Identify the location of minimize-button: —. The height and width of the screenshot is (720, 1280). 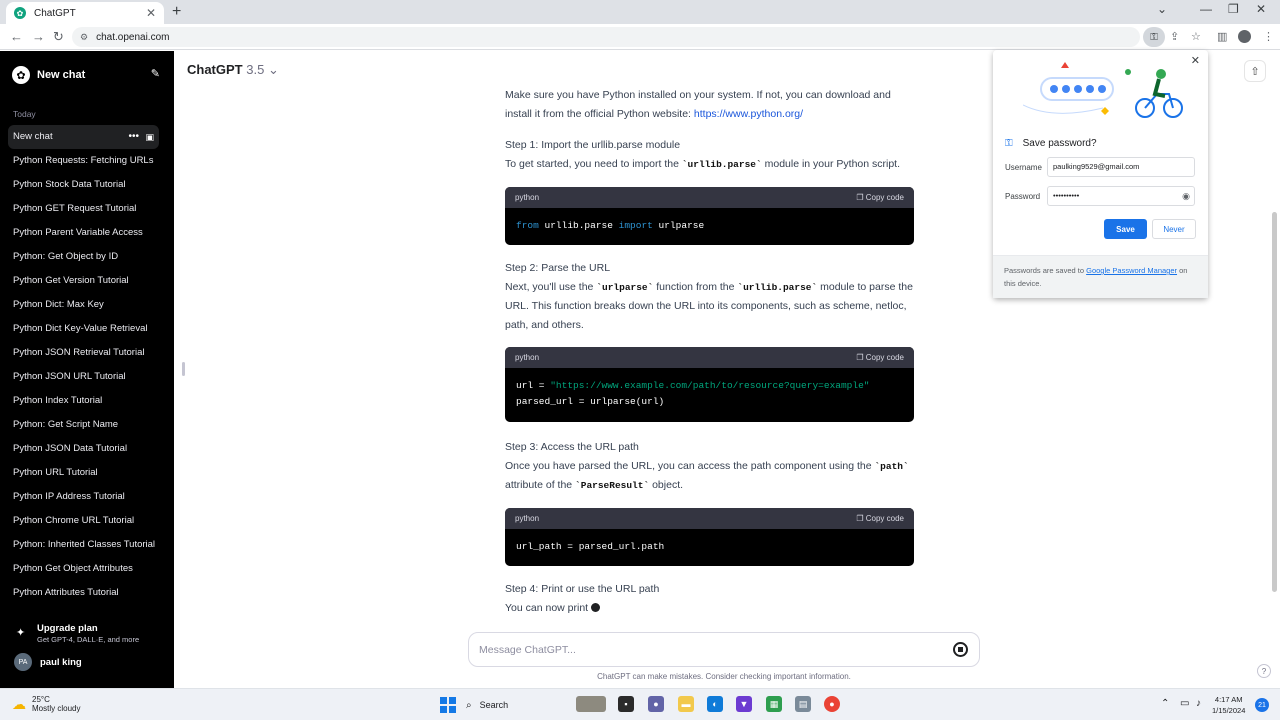
(1206, 9).